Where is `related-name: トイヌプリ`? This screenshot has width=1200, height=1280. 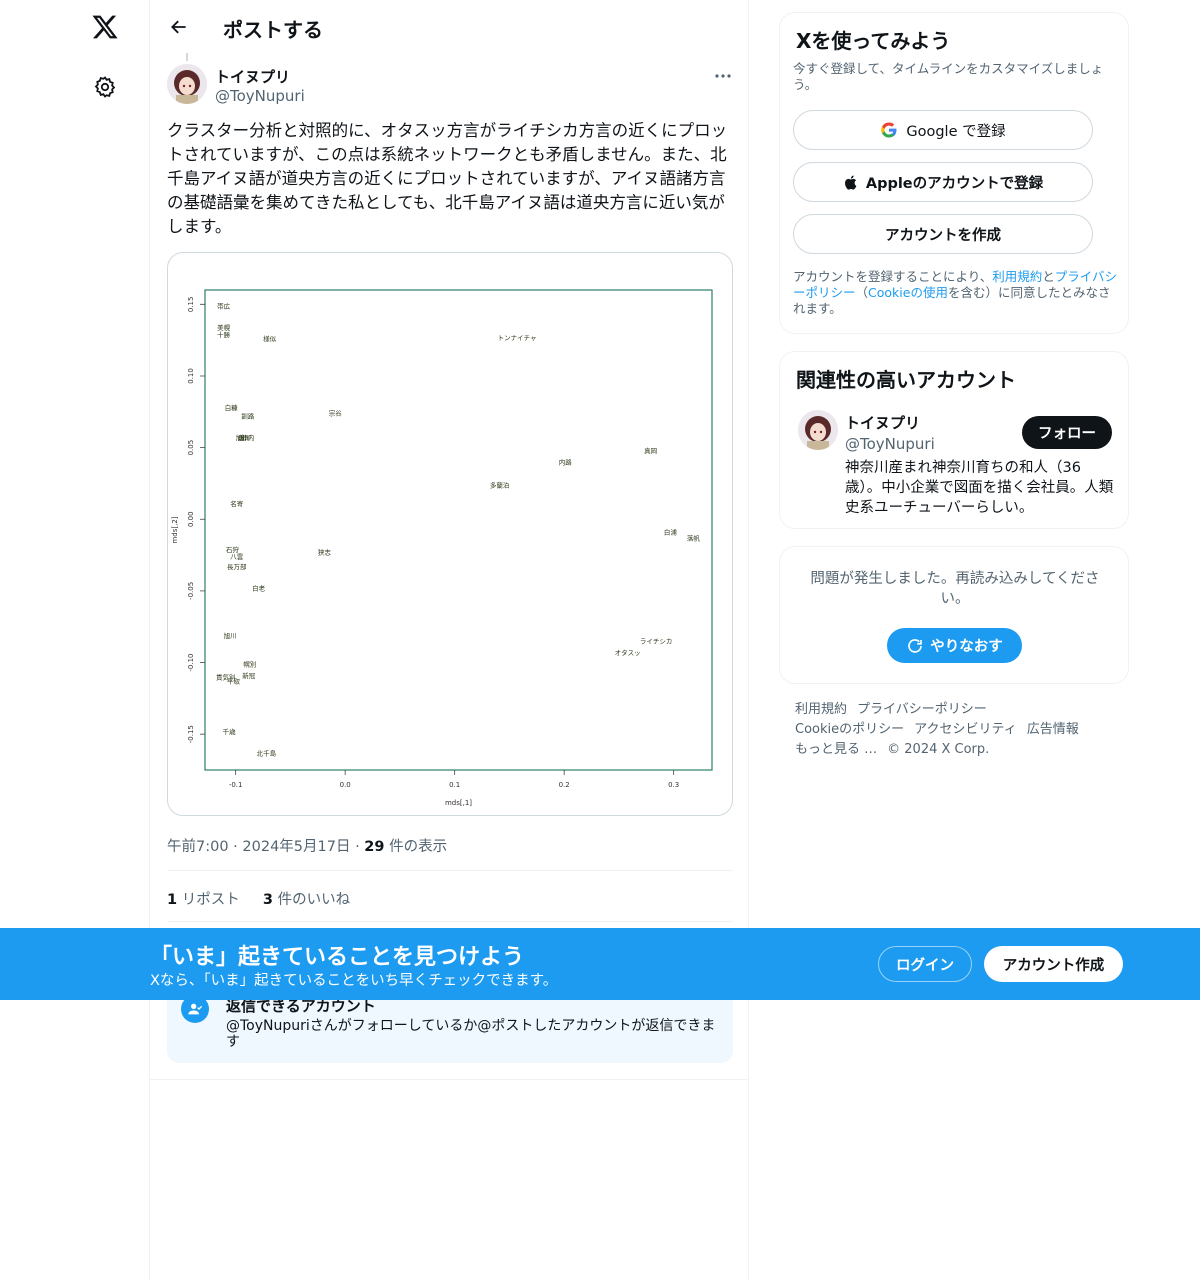
related-name: トイヌプリ is located at coordinates (882, 422).